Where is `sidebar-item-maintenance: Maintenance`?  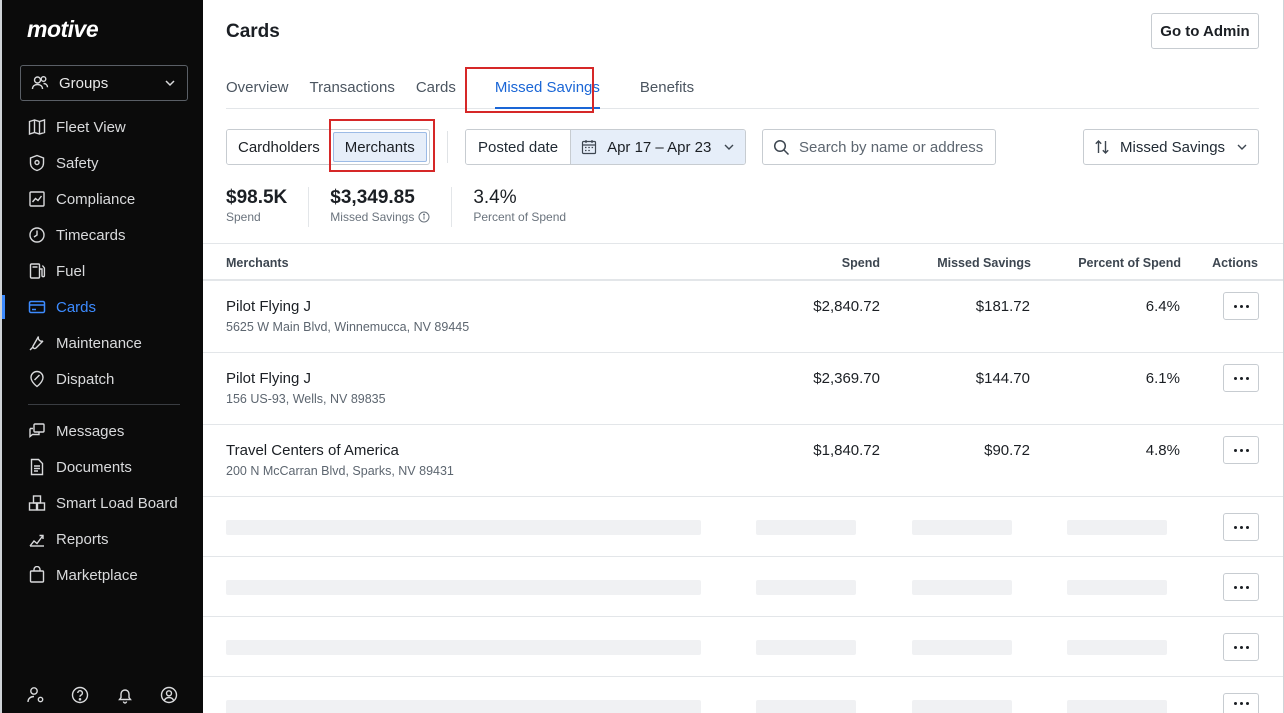
sidebar-item-maintenance: Maintenance is located at coordinates (102, 343).